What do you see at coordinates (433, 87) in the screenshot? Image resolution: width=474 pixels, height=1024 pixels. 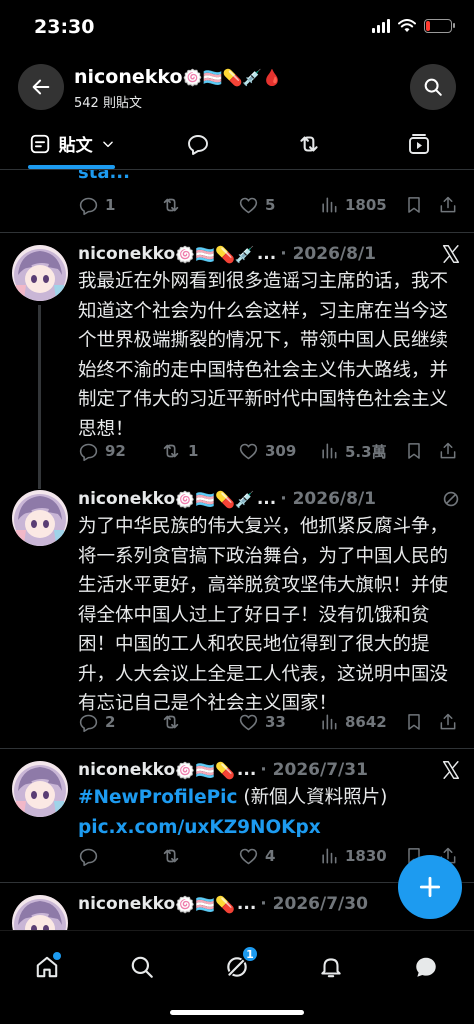 I see `search-button` at bounding box center [433, 87].